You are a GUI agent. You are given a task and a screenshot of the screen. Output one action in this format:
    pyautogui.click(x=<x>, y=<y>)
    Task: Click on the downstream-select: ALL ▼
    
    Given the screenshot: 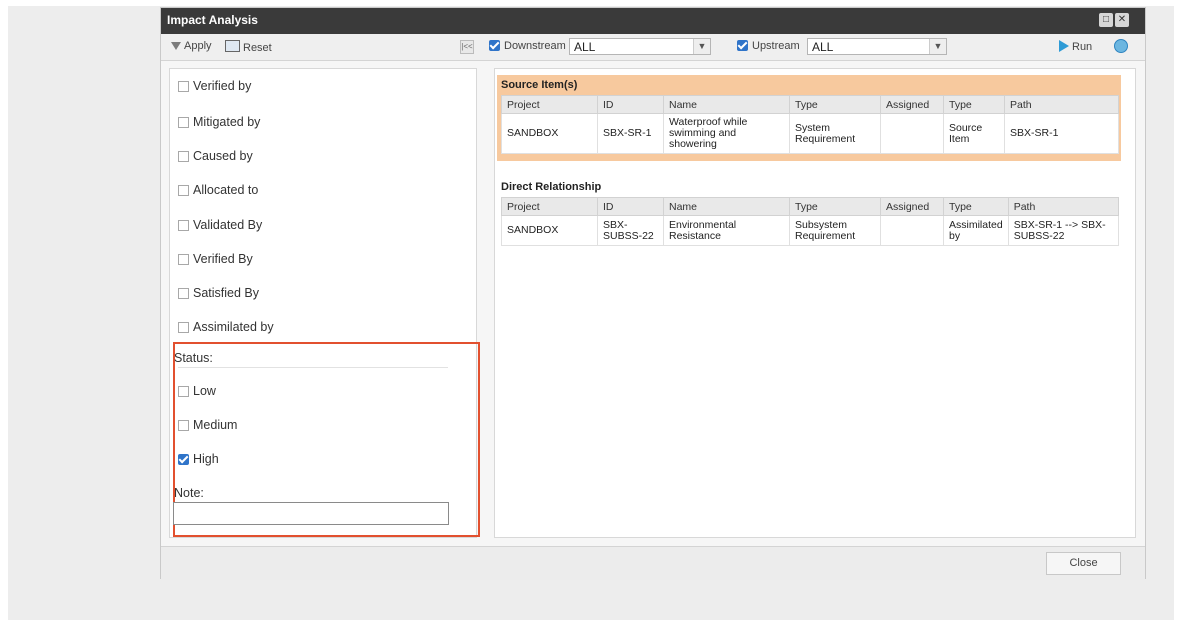 What is the action you would take?
    pyautogui.click(x=640, y=46)
    